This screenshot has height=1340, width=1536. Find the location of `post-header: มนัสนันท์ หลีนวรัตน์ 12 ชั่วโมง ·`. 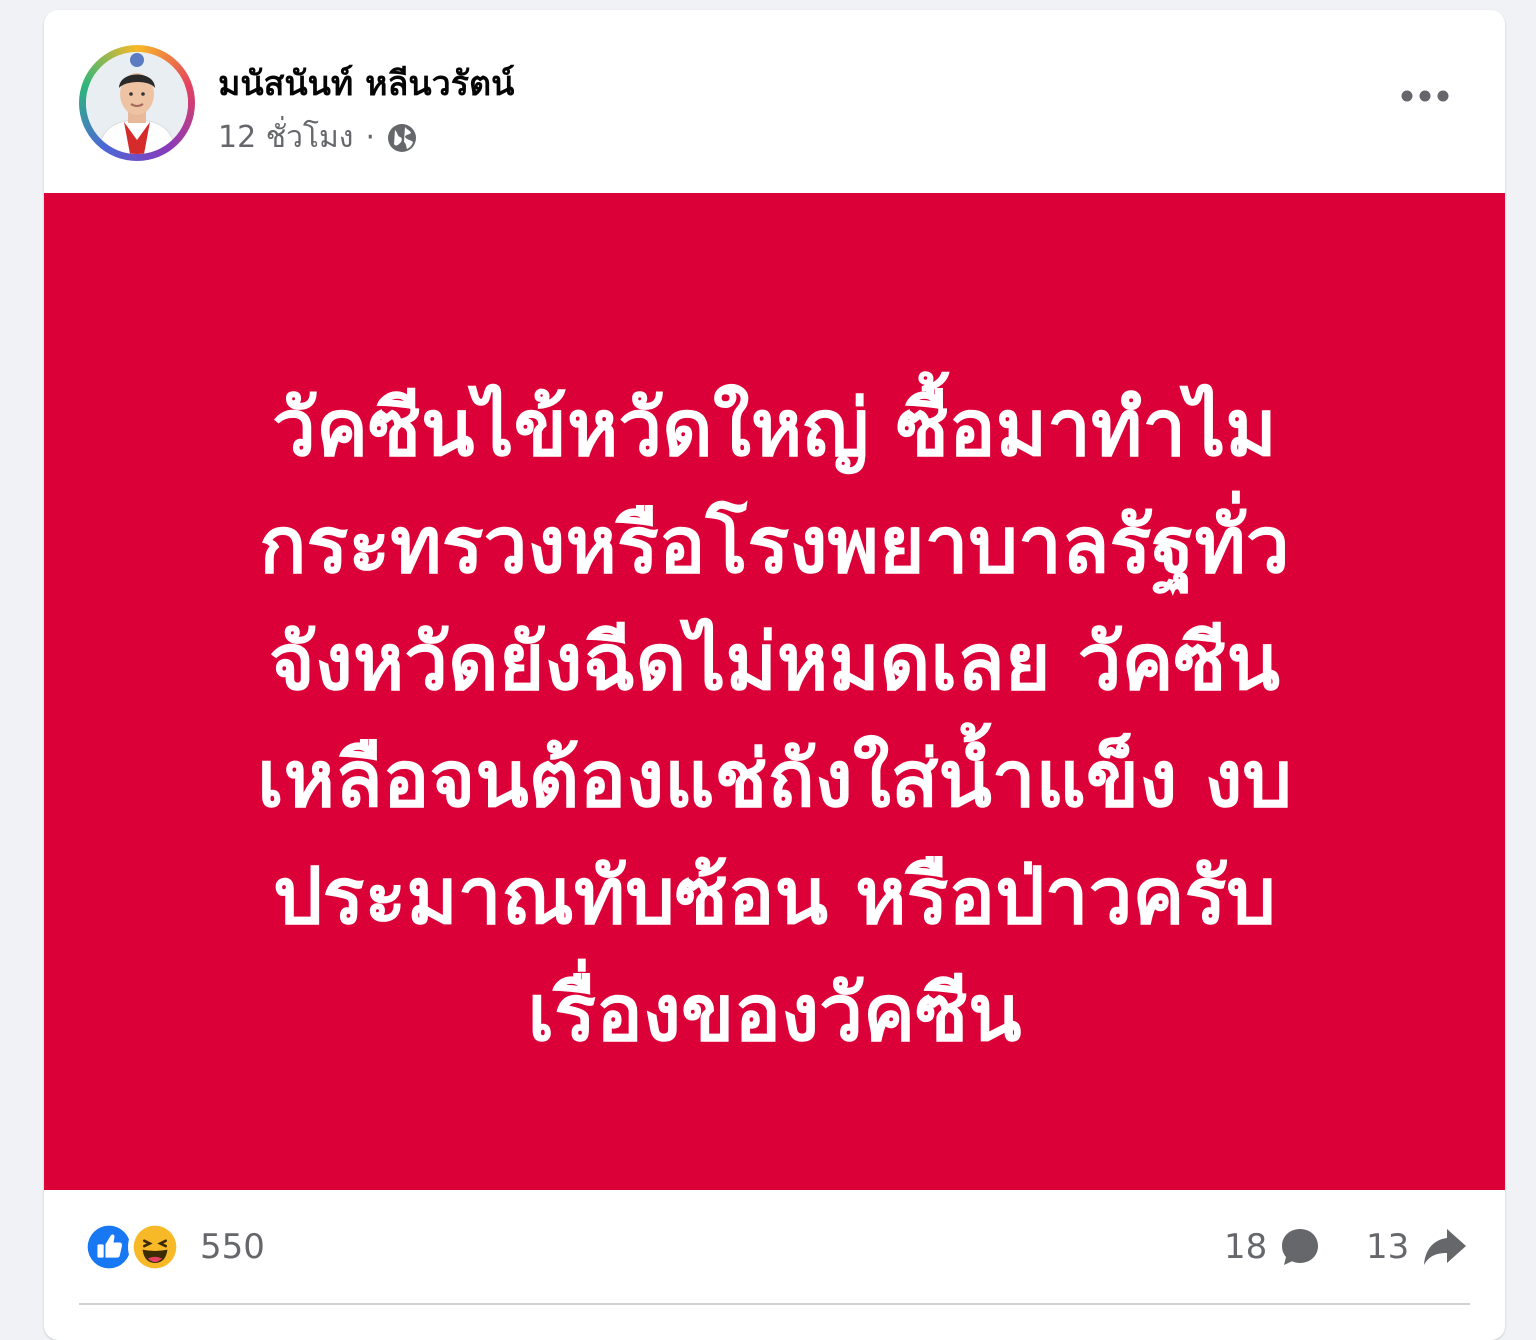

post-header: มนัสนันท์ หลีนวรัตน์ 12 ชั่วโมง · is located at coordinates (774, 101).